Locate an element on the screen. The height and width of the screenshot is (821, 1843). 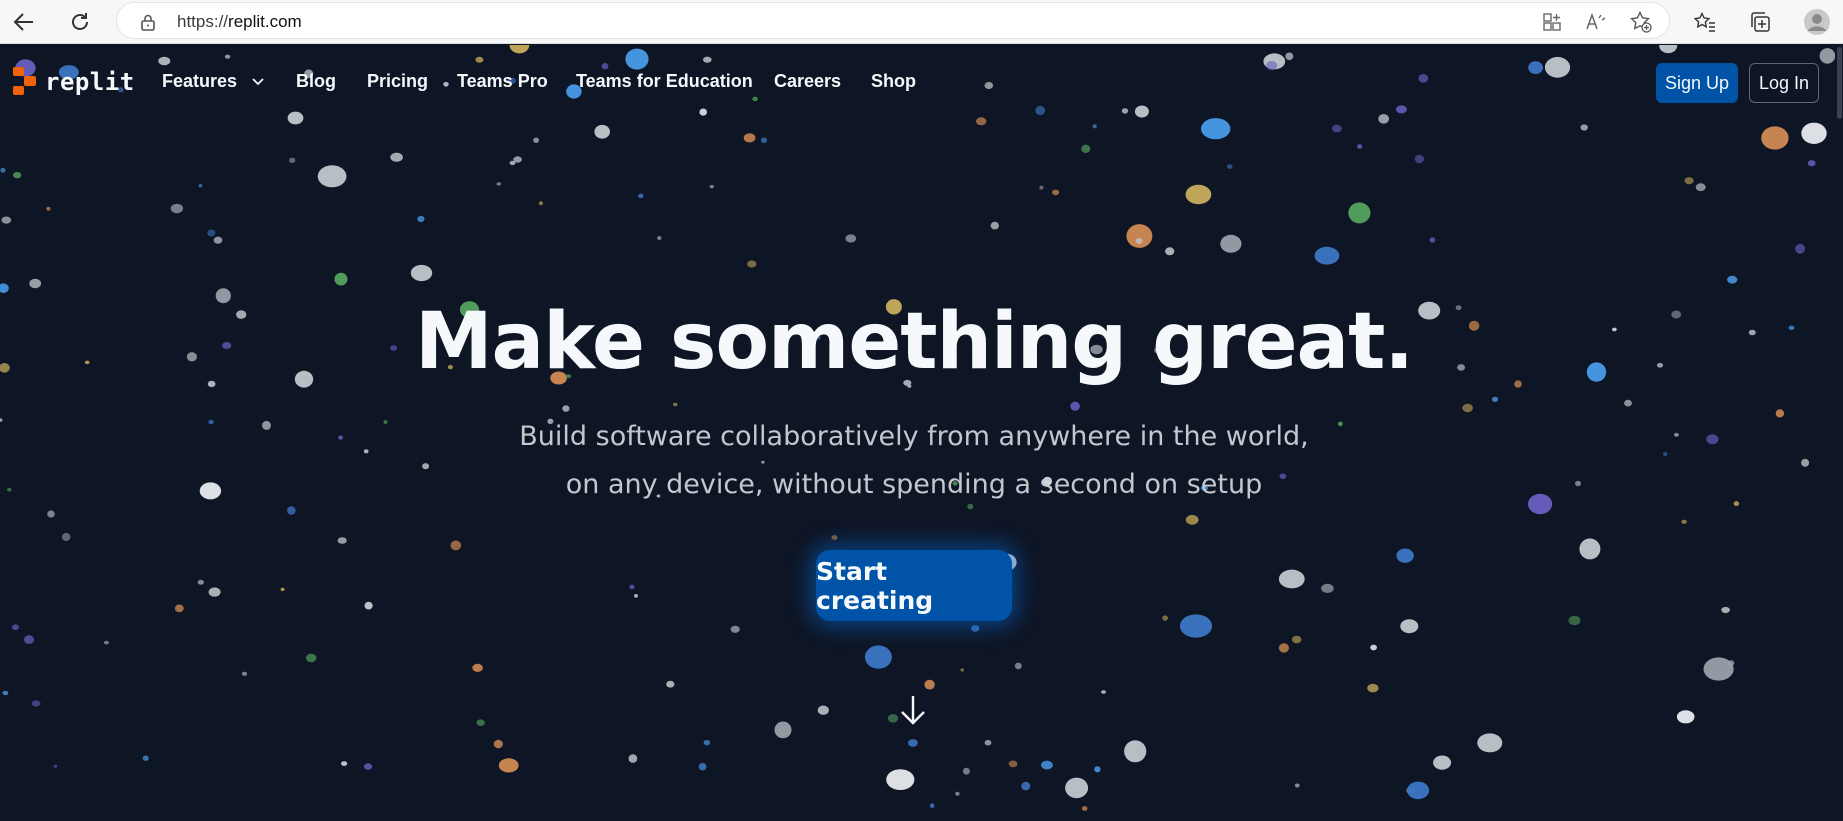
scrollbar is located at coordinates (1839, 433).